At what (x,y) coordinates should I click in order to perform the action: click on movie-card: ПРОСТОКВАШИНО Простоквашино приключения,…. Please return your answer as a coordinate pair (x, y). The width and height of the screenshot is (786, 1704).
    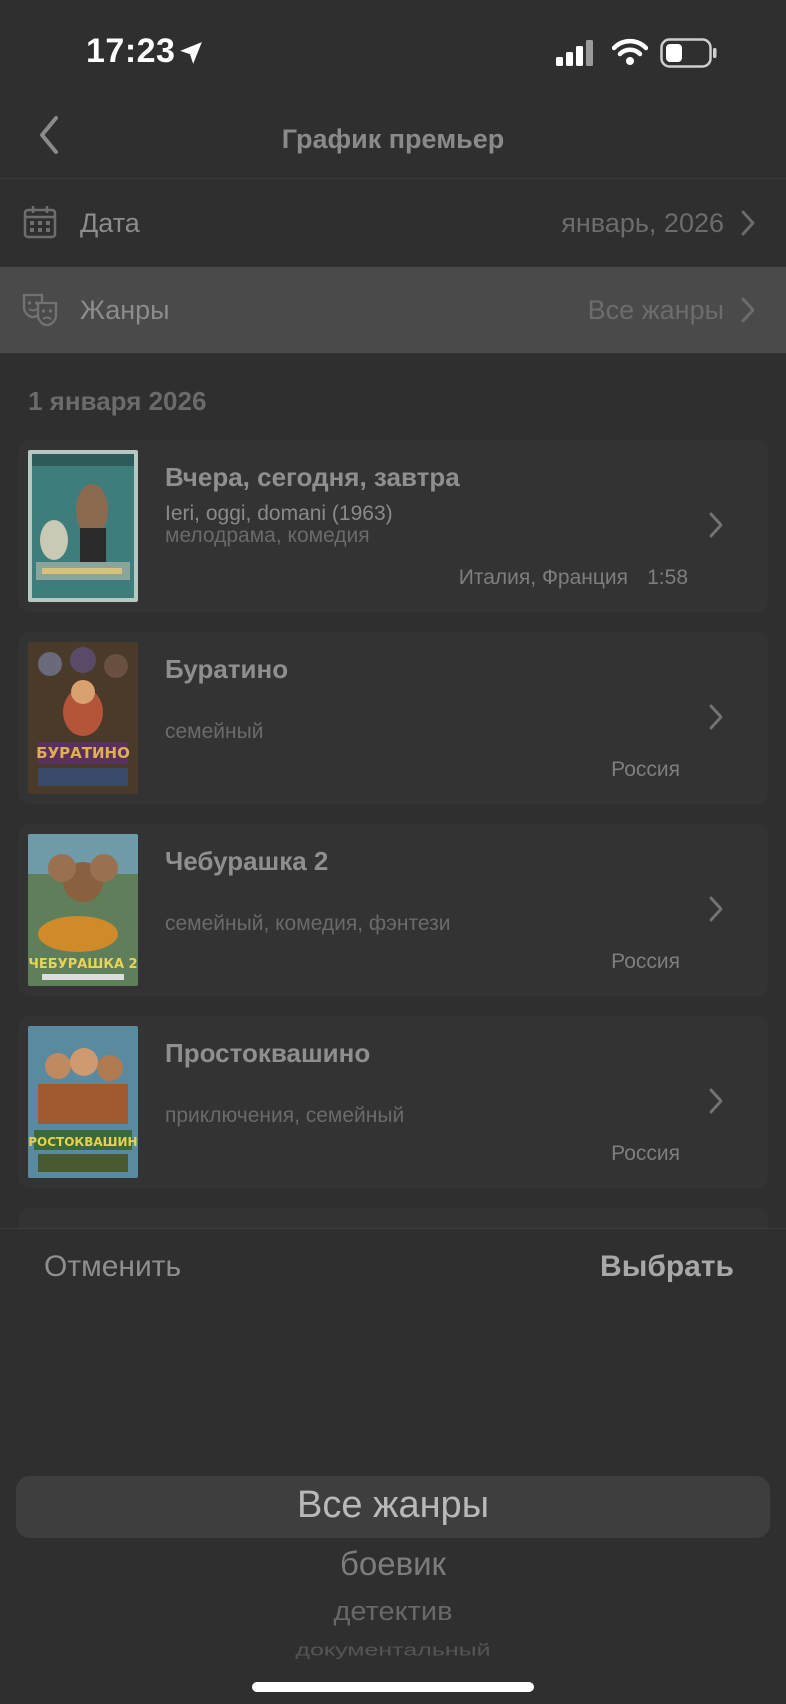
    Looking at the image, I should click on (393, 1102).